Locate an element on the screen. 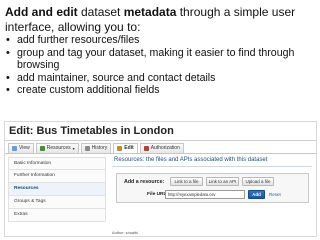 This screenshot has width=320, height=240. feature-item: add further resources/files is located at coordinates (161, 40).